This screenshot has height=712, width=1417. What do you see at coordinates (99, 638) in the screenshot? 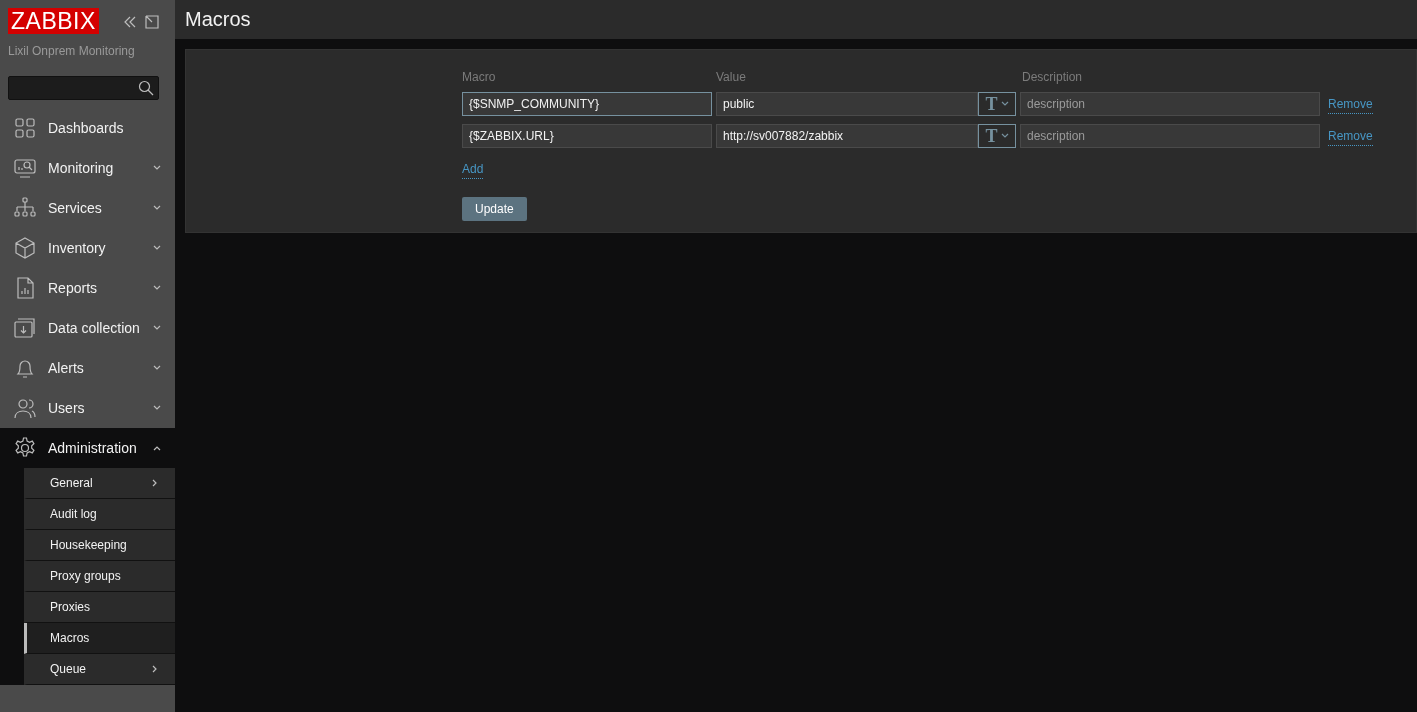
I see `submenu-item: Macros` at bounding box center [99, 638].